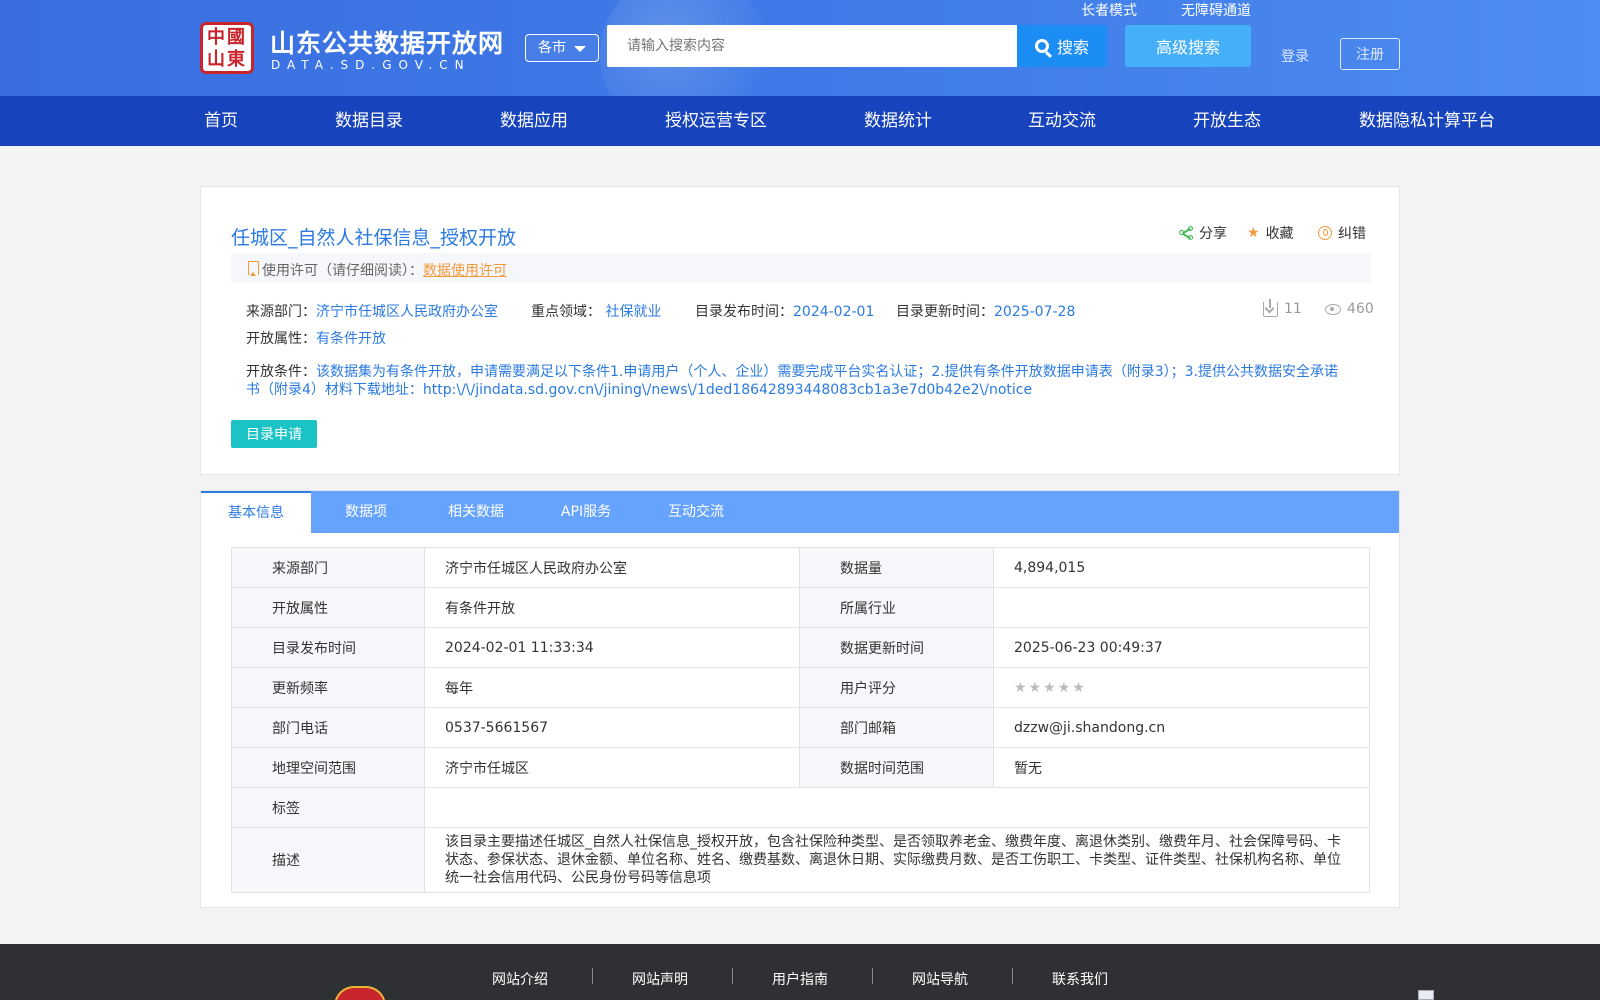 The image size is (1600, 1000). What do you see at coordinates (1186, 233) in the screenshot?
I see `share-icon` at bounding box center [1186, 233].